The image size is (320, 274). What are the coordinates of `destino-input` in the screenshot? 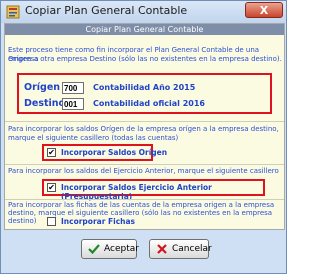 It's located at (73, 104).